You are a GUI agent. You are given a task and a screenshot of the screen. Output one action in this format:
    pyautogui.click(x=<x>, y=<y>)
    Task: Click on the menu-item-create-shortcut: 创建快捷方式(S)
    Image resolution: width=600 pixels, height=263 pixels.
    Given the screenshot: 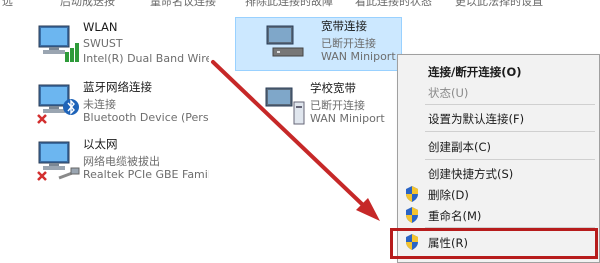 What is the action you would take?
    pyautogui.click(x=498, y=173)
    